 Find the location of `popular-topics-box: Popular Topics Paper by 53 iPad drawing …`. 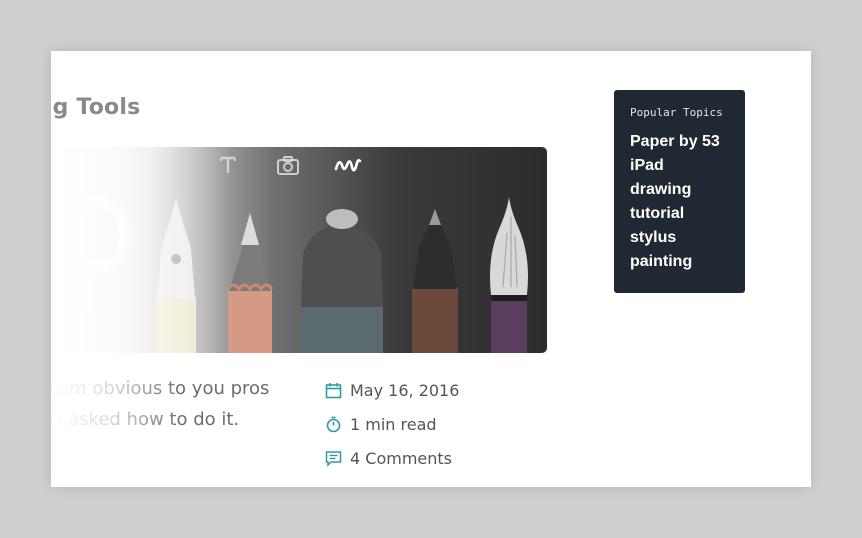

popular-topics-box: Popular Topics Paper by 53 iPad drawing … is located at coordinates (679, 191).